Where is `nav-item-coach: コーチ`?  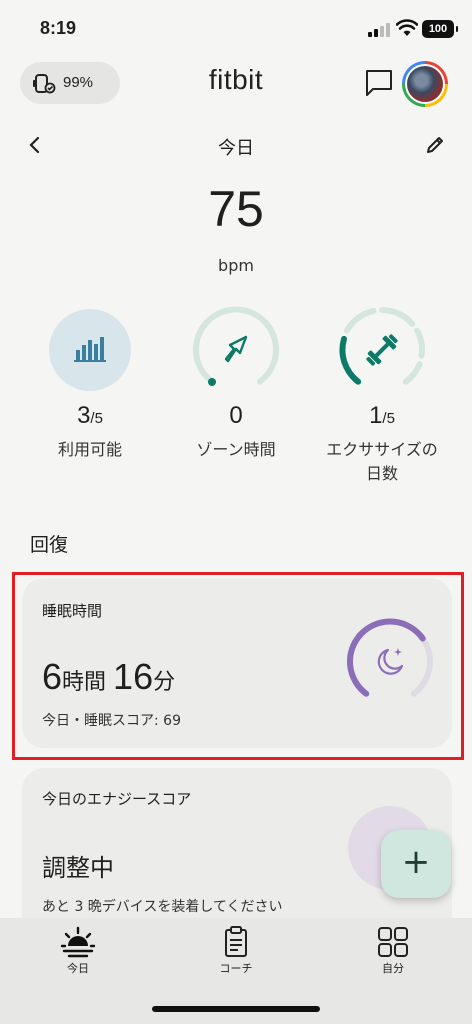 nav-item-coach: コーチ is located at coordinates (236, 951).